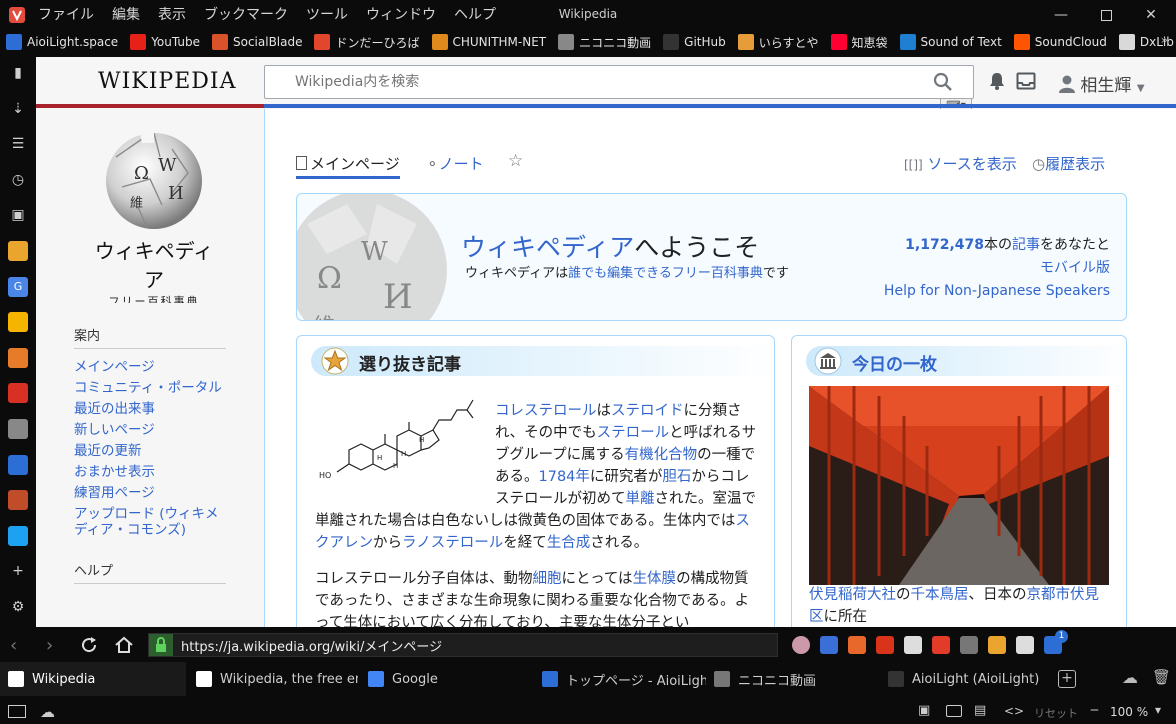 The width and height of the screenshot is (1176, 724). Describe the element at coordinates (452, 543) in the screenshot. I see `featured-link: ラノステロール` at that location.